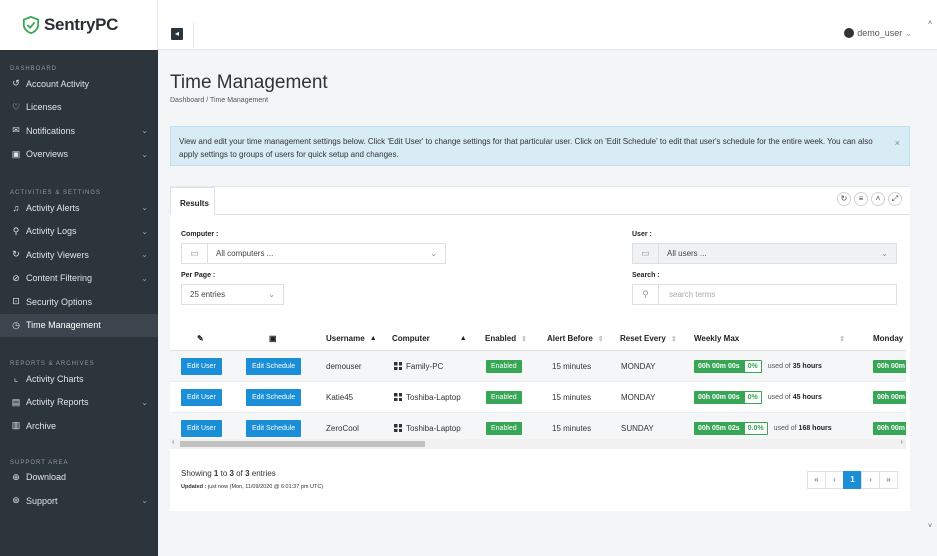  What do you see at coordinates (562, 214) in the screenshot?
I see `divider` at bounding box center [562, 214].